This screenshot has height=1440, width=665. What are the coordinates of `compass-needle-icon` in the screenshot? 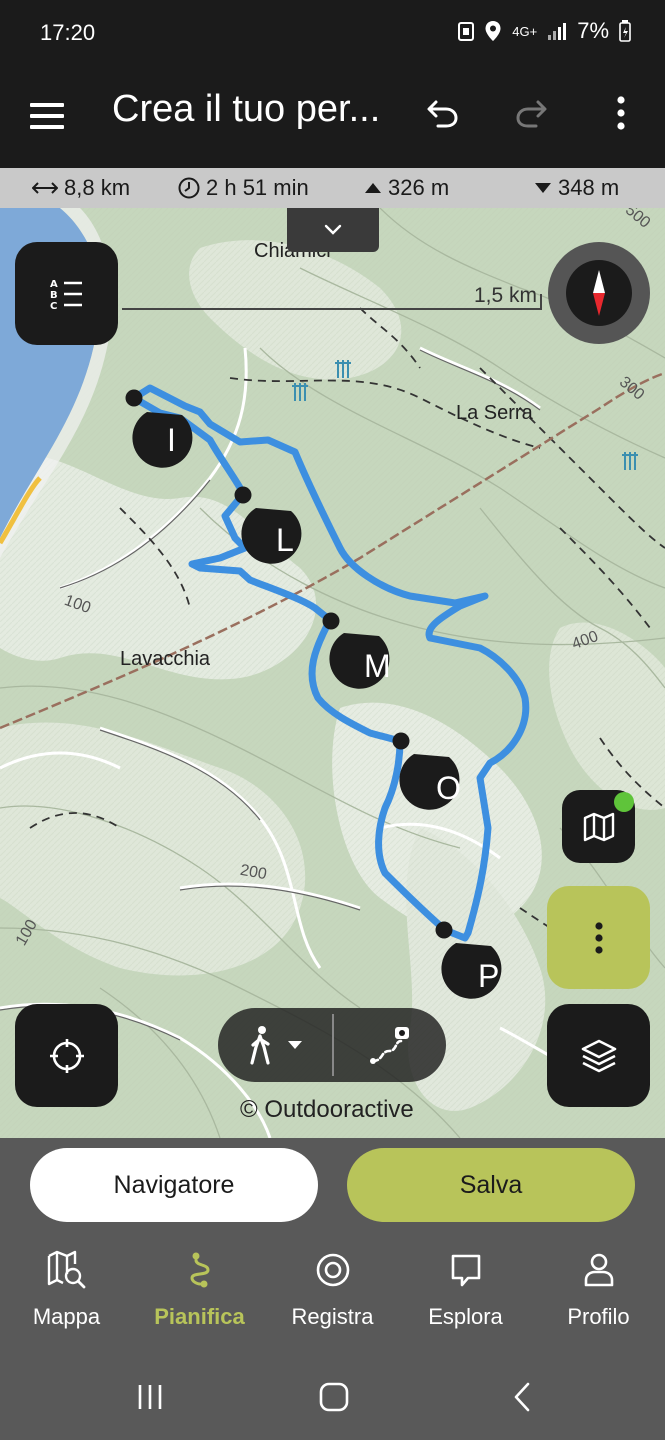 It's located at (599, 293).